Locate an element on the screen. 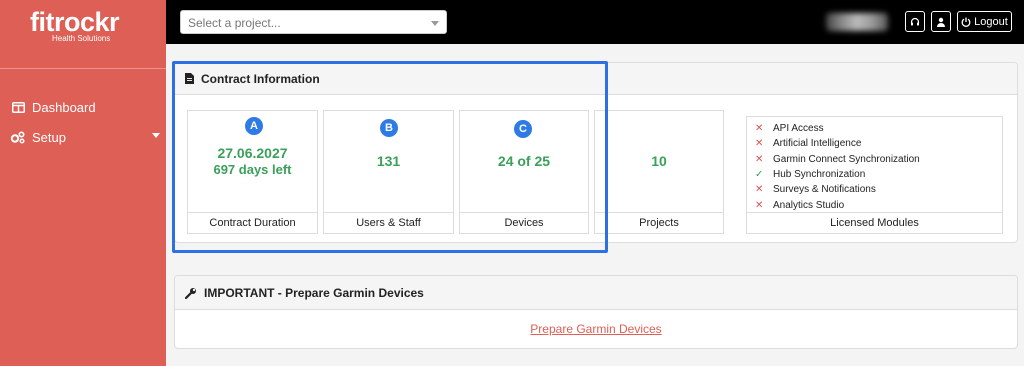  gears-icon is located at coordinates (18, 138).